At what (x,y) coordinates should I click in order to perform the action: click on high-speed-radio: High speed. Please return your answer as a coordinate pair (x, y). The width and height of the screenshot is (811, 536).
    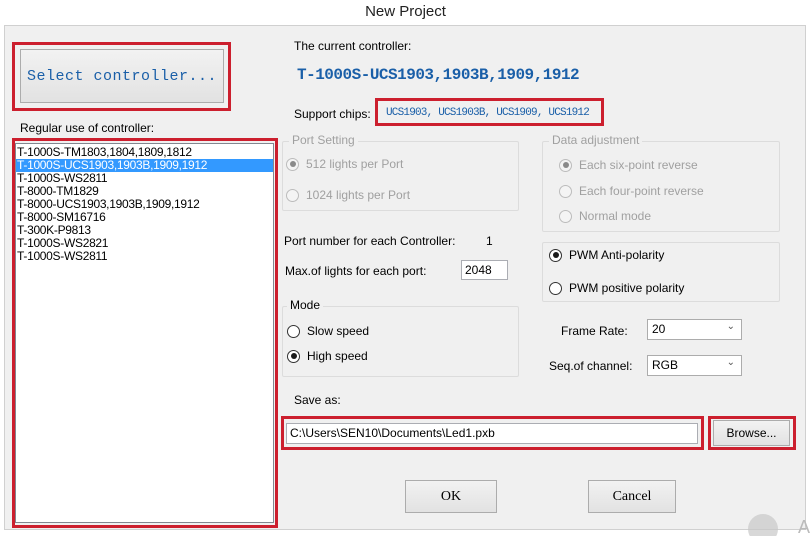
    Looking at the image, I should click on (327, 356).